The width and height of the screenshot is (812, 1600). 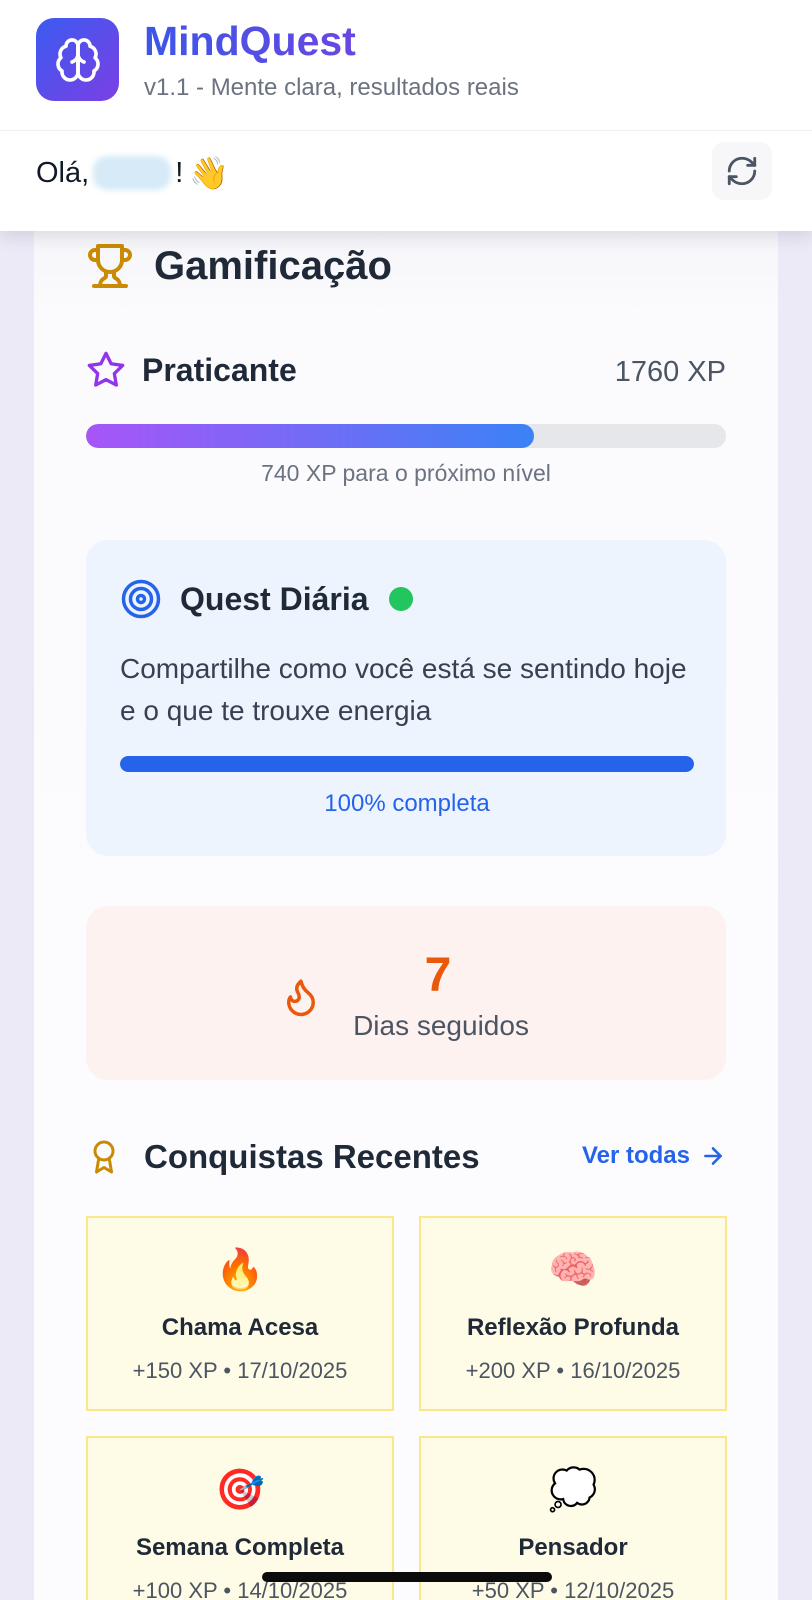 I want to click on achievements-title-row: Conquistas Recentes, so click(x=283, y=1157).